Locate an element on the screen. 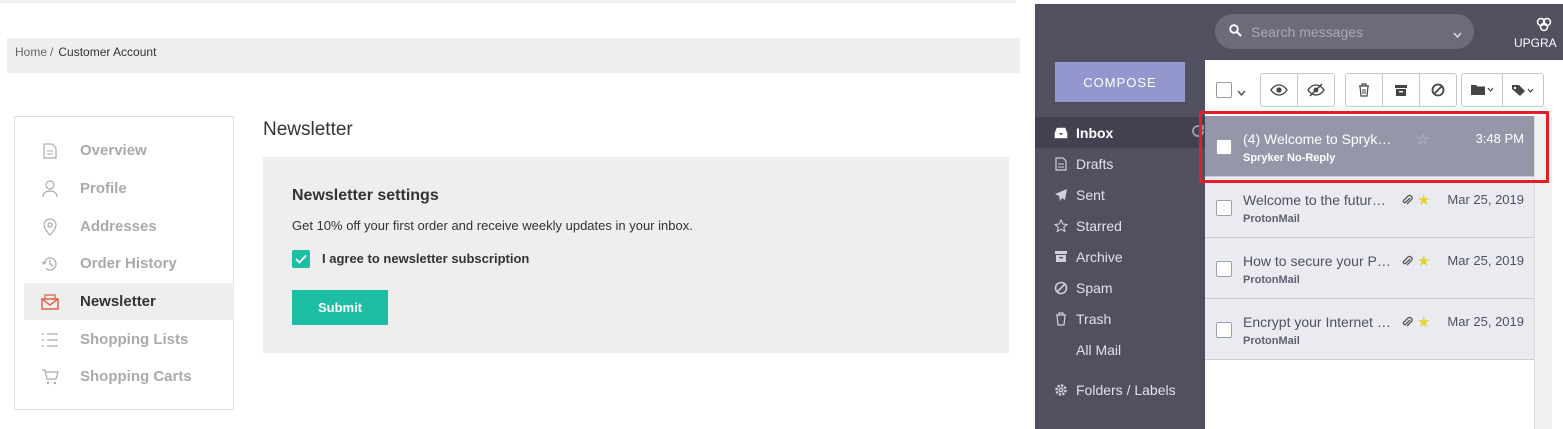 The width and height of the screenshot is (1563, 429). newsletter-agree-label: I agree to newsletter subscription is located at coordinates (425, 258).